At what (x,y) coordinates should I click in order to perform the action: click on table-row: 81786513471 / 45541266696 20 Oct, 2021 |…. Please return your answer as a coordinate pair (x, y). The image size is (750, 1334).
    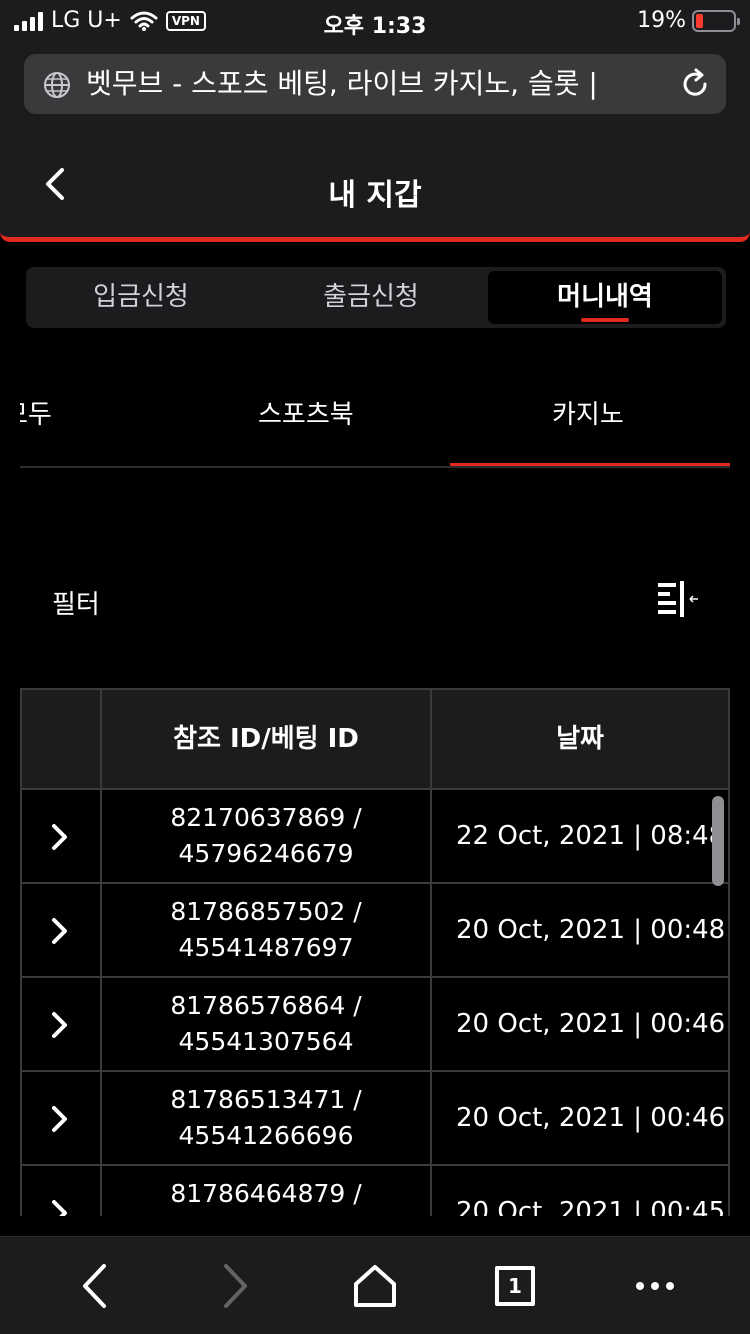
    Looking at the image, I should click on (375, 1119).